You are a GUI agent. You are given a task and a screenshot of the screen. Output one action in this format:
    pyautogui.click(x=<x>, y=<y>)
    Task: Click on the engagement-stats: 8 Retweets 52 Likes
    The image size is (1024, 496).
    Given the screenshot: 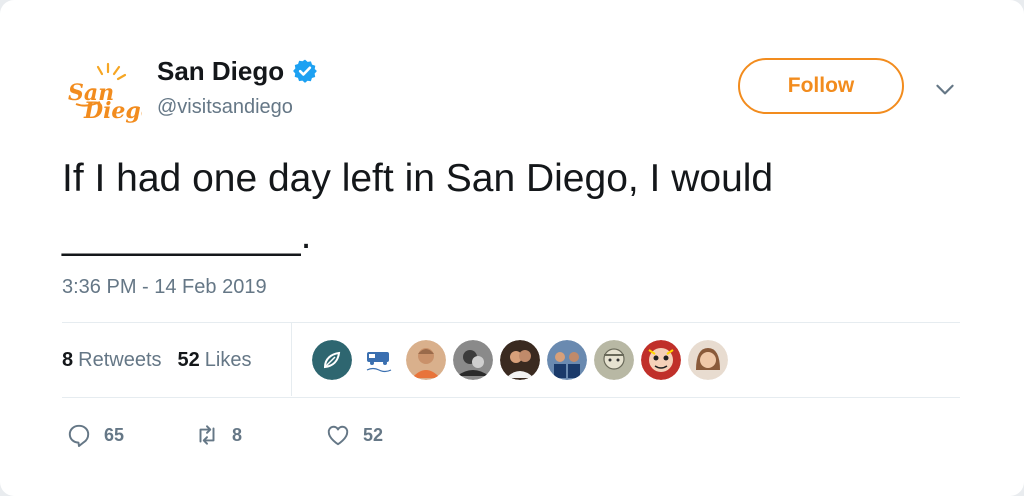 What is the action you would take?
    pyautogui.click(x=156, y=360)
    